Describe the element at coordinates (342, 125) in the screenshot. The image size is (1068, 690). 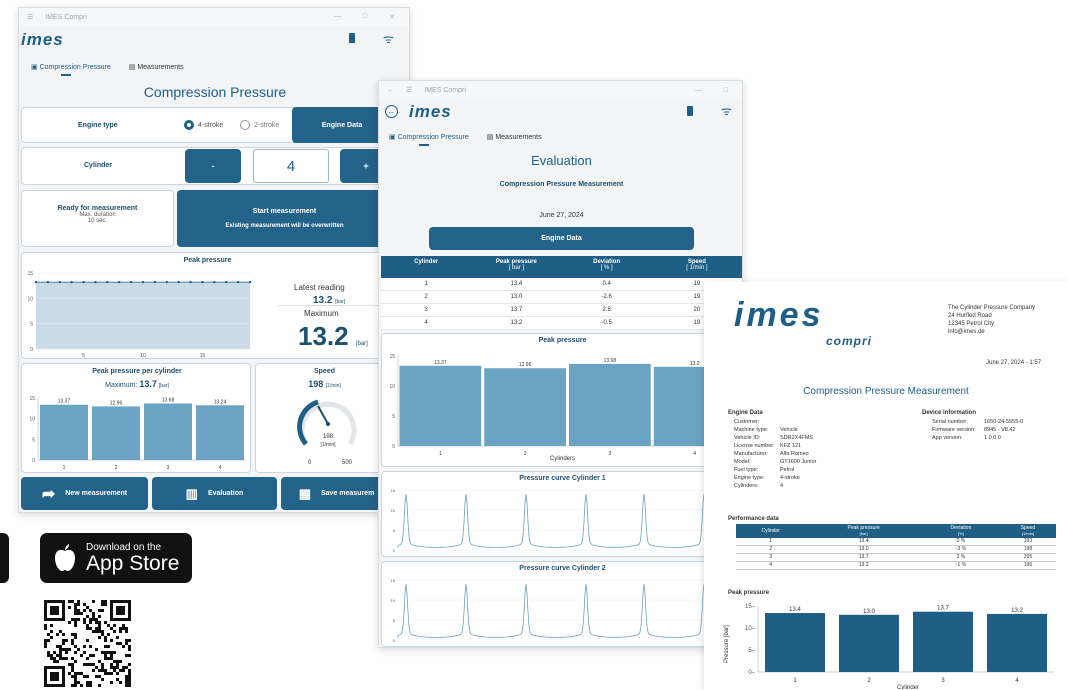
I see `engine-data-button: Engine Data` at that location.